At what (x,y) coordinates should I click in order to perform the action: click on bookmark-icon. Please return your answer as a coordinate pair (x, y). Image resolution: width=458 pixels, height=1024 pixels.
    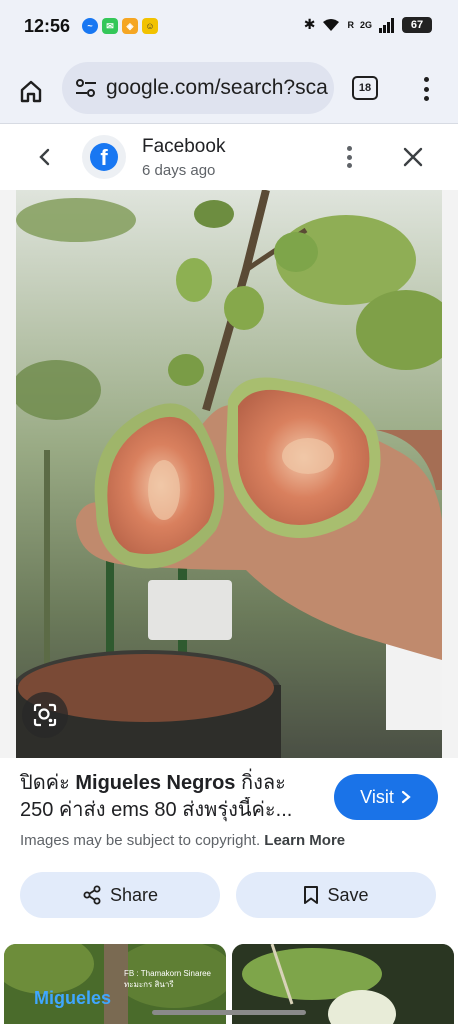
    Looking at the image, I should click on (311, 895).